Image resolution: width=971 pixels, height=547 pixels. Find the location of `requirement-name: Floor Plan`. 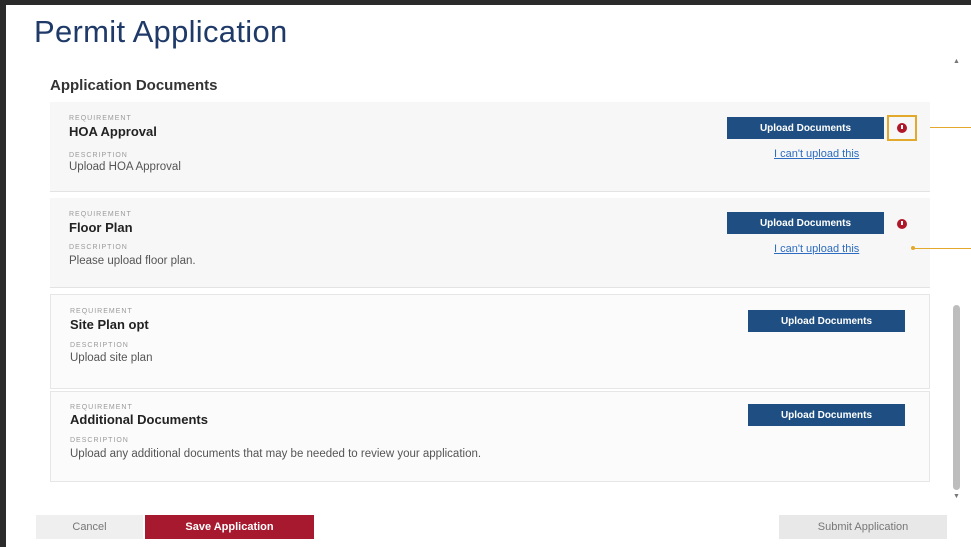

requirement-name: Floor Plan is located at coordinates (101, 227).